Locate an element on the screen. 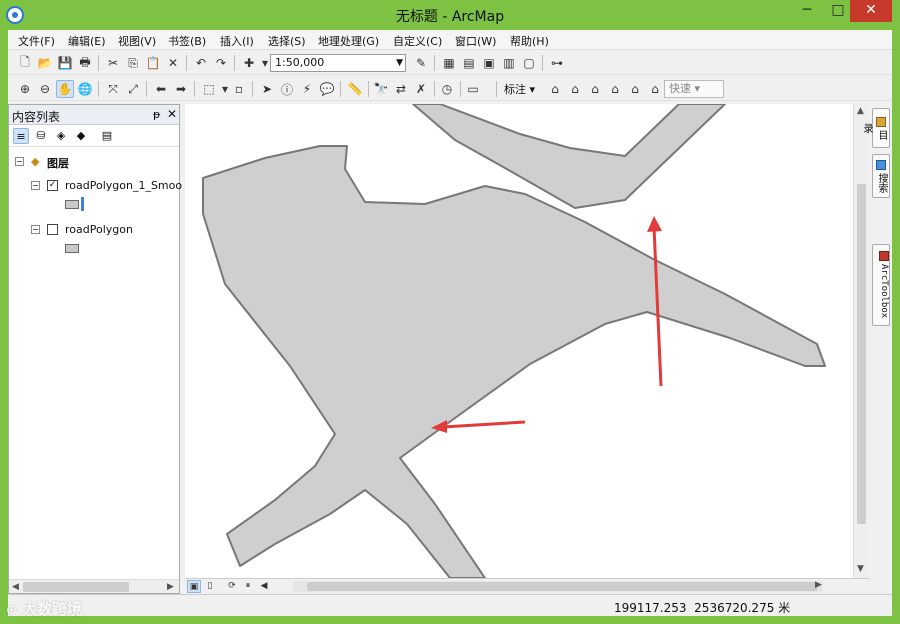 This screenshot has width=900, height=624. map-vertical-scrollbar: ▲ ▼ is located at coordinates (861, 341).